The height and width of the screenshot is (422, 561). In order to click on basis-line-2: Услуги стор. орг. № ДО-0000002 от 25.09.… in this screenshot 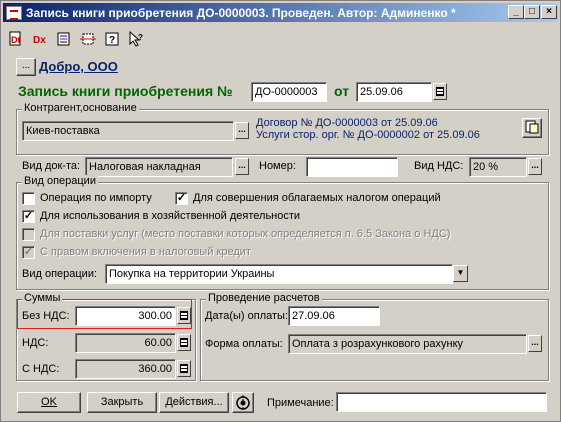, I will do `click(368, 135)`.